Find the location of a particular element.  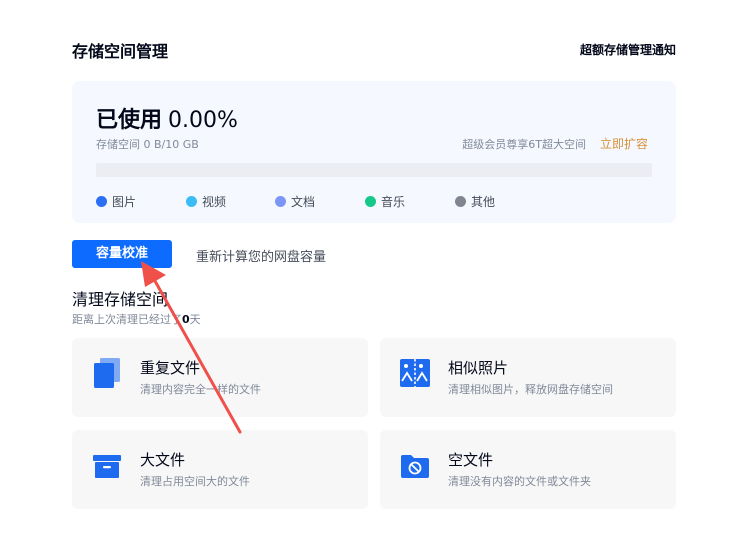

used-label: 已使用 is located at coordinates (129, 120).